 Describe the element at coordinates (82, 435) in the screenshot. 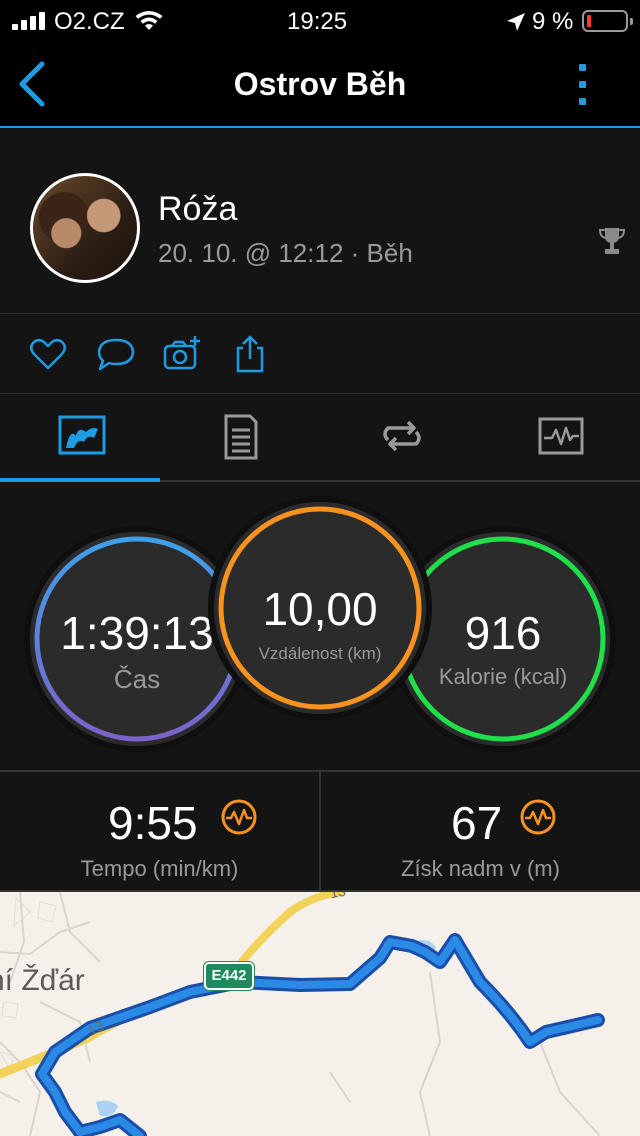

I see `overview-icon` at that location.